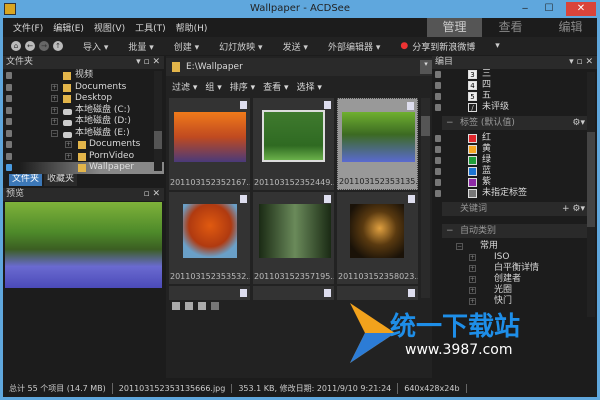 This screenshot has height=400, width=600. I want to click on browser-scrollbar, so click(425, 198).